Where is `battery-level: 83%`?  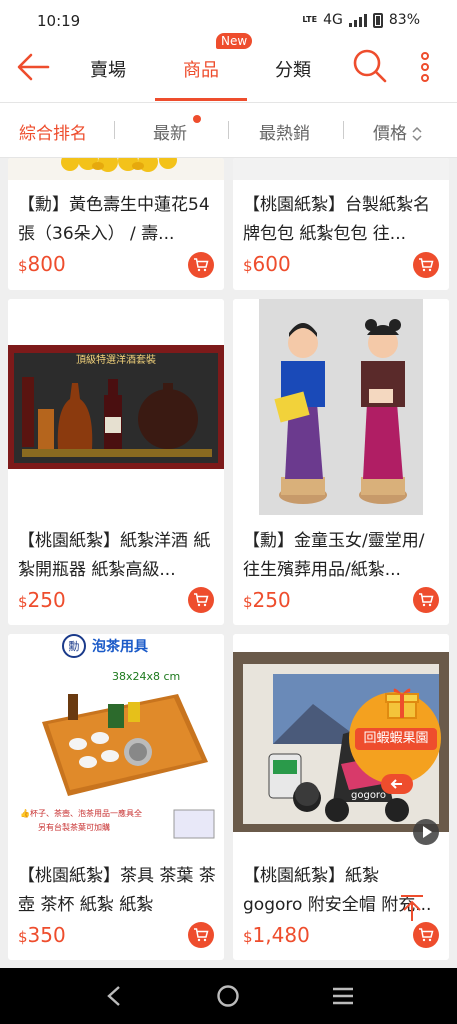
battery-level: 83% is located at coordinates (404, 20).